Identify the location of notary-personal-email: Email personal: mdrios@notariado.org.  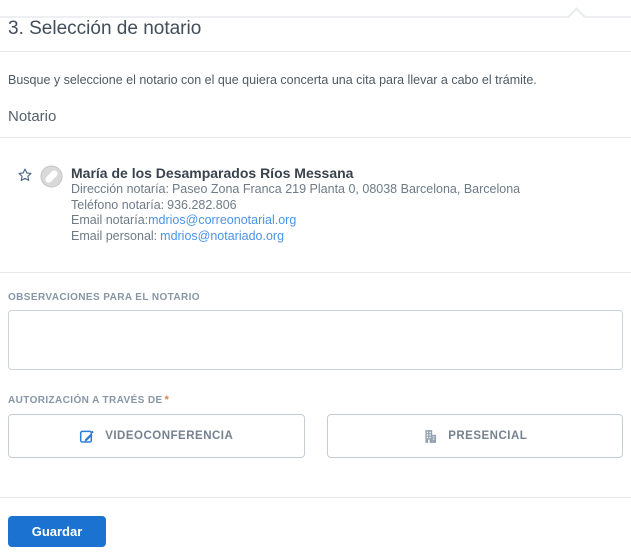
(295, 237).